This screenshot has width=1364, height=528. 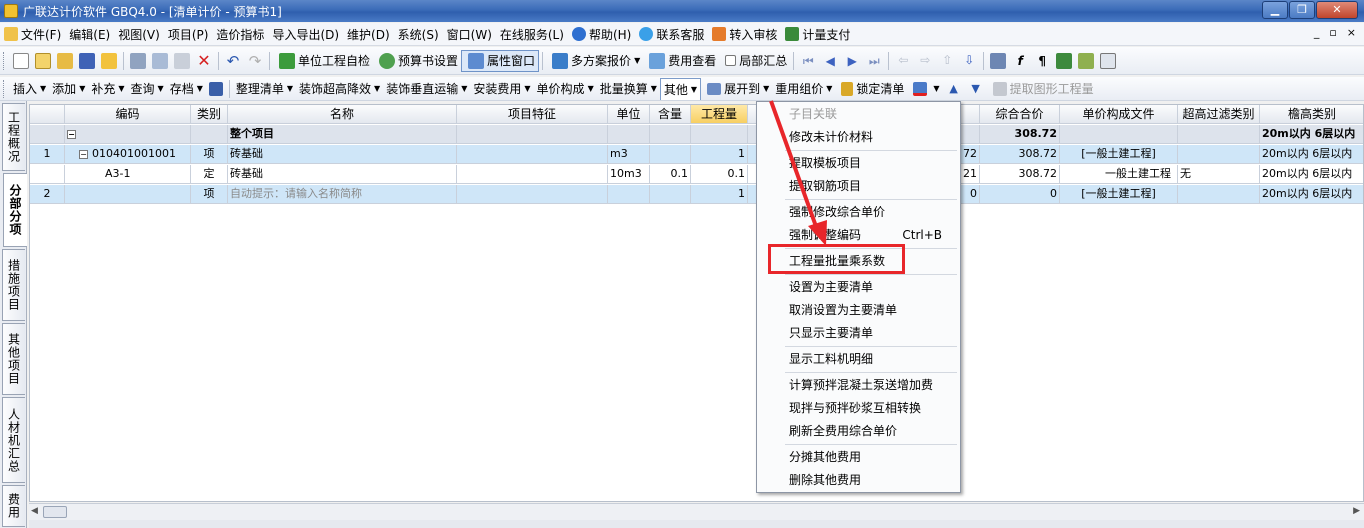 What do you see at coordinates (1275, 10) in the screenshot?
I see `minimize-button: ▁` at bounding box center [1275, 10].